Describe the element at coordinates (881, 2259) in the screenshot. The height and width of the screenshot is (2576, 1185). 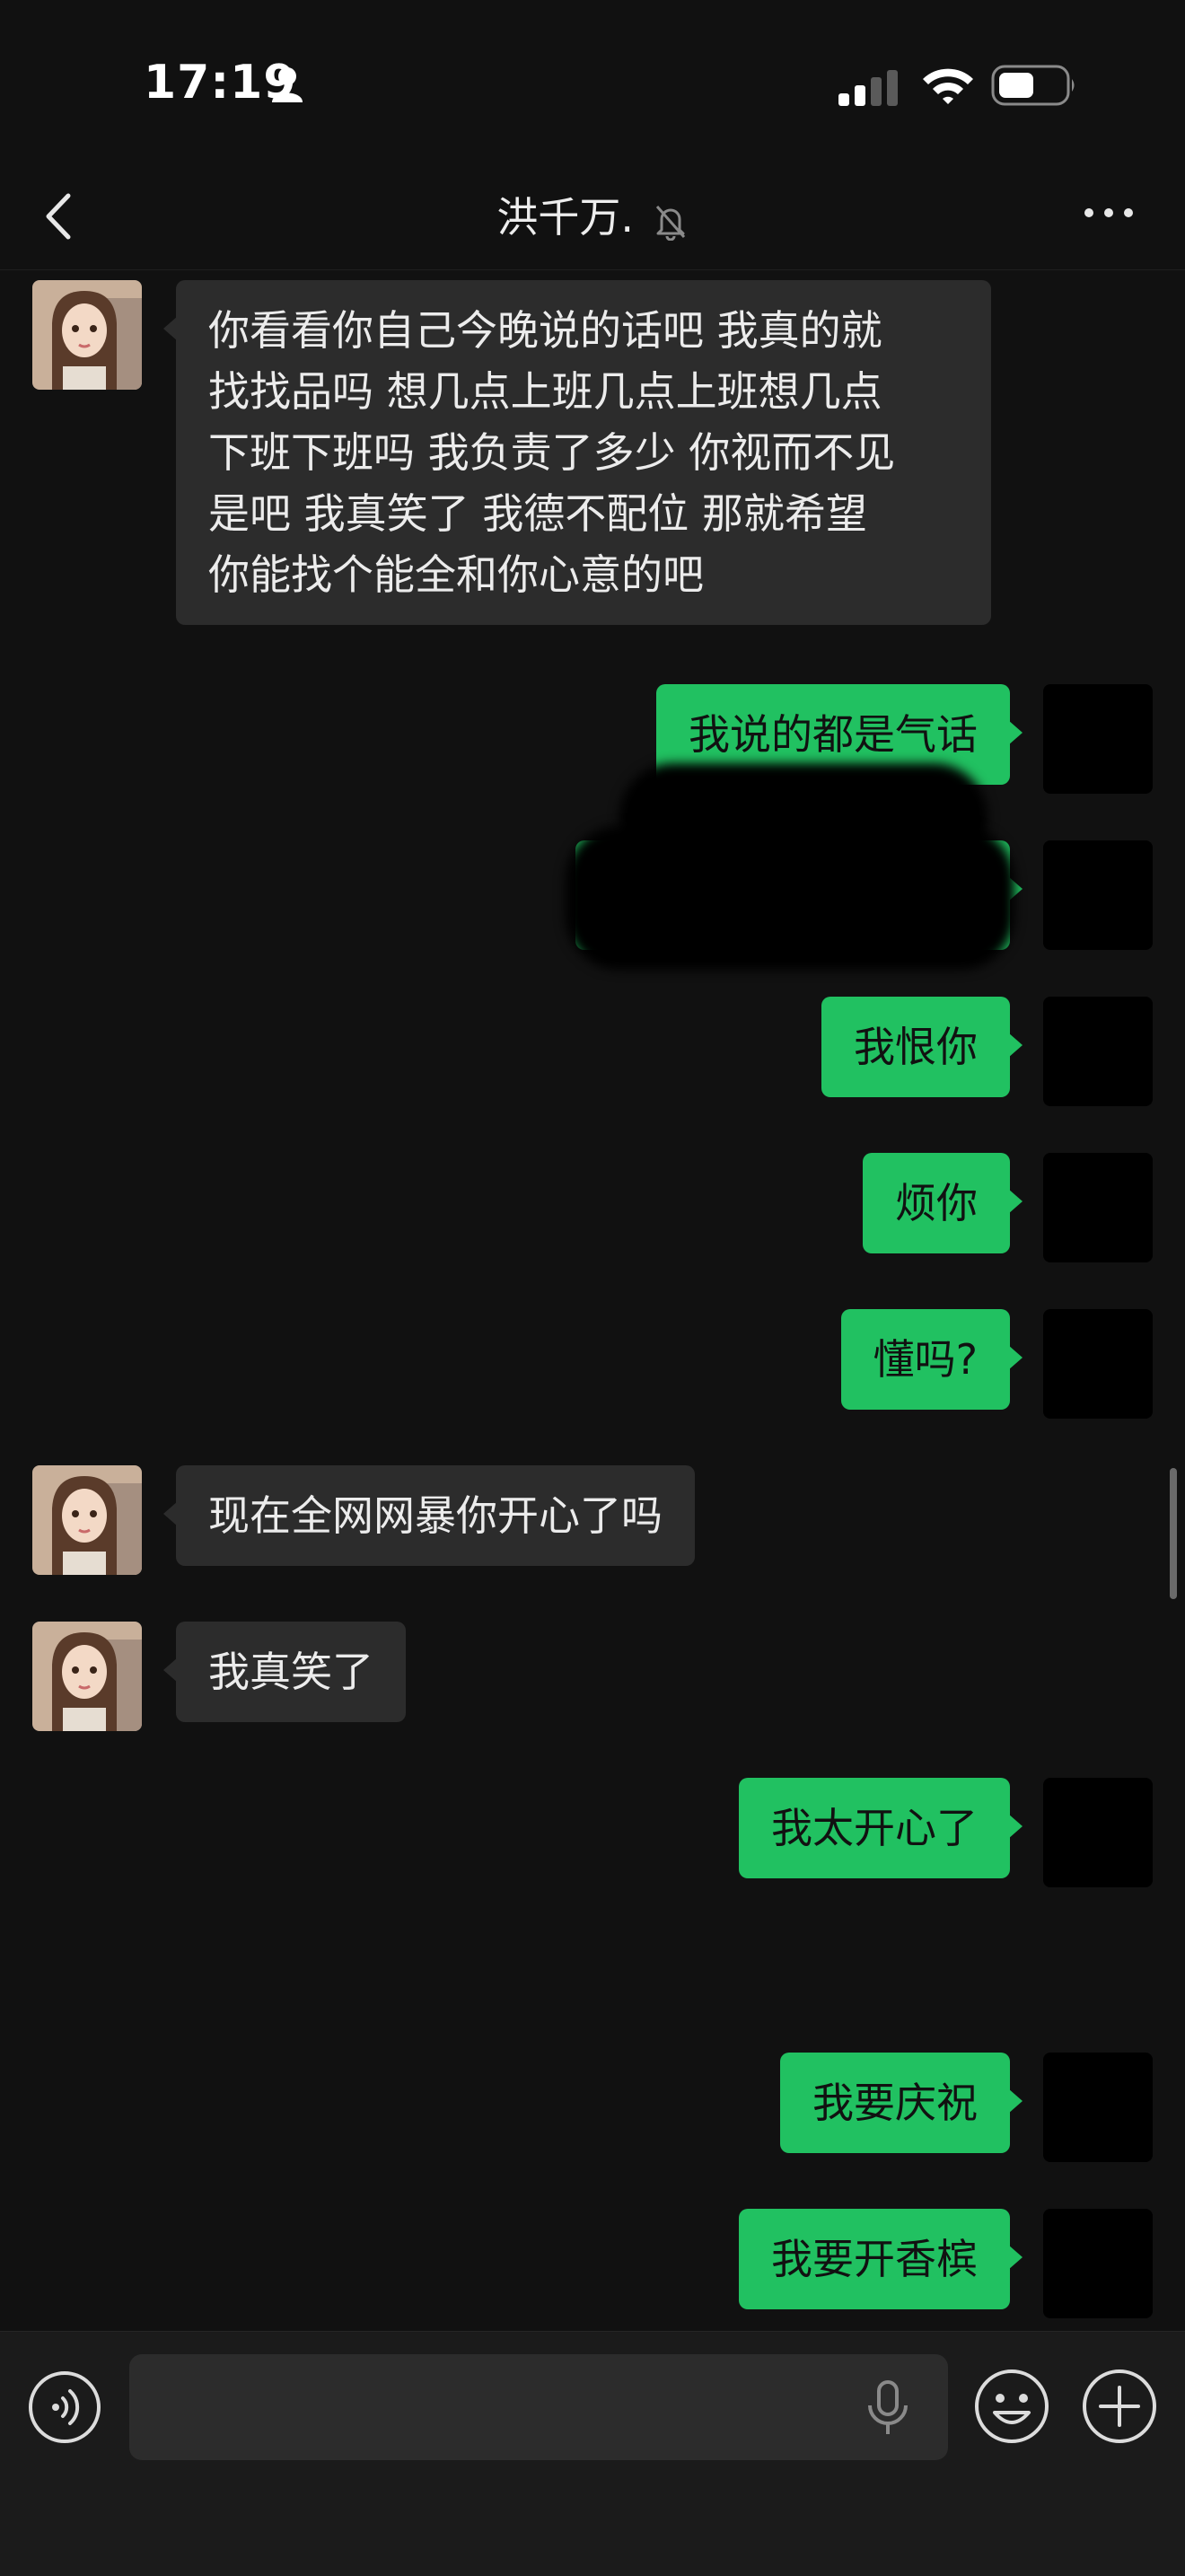
I see `message-bubble-sent: 我要开香槟` at that location.